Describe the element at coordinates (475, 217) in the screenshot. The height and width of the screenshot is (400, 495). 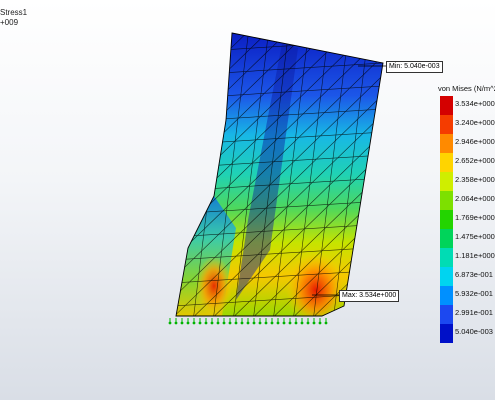
I see `legend-value: 1.769e+000` at that location.